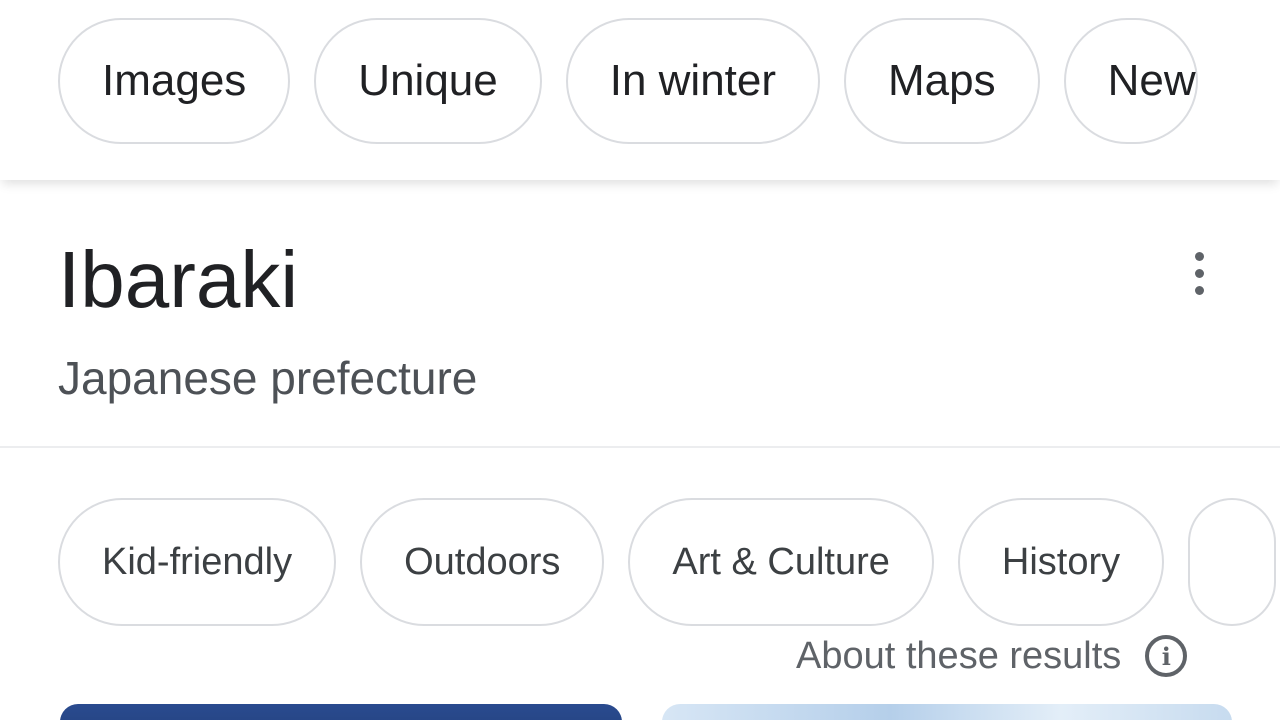 Image resolution: width=1280 pixels, height=720 pixels. I want to click on chip-next-partial, so click(1232, 562).